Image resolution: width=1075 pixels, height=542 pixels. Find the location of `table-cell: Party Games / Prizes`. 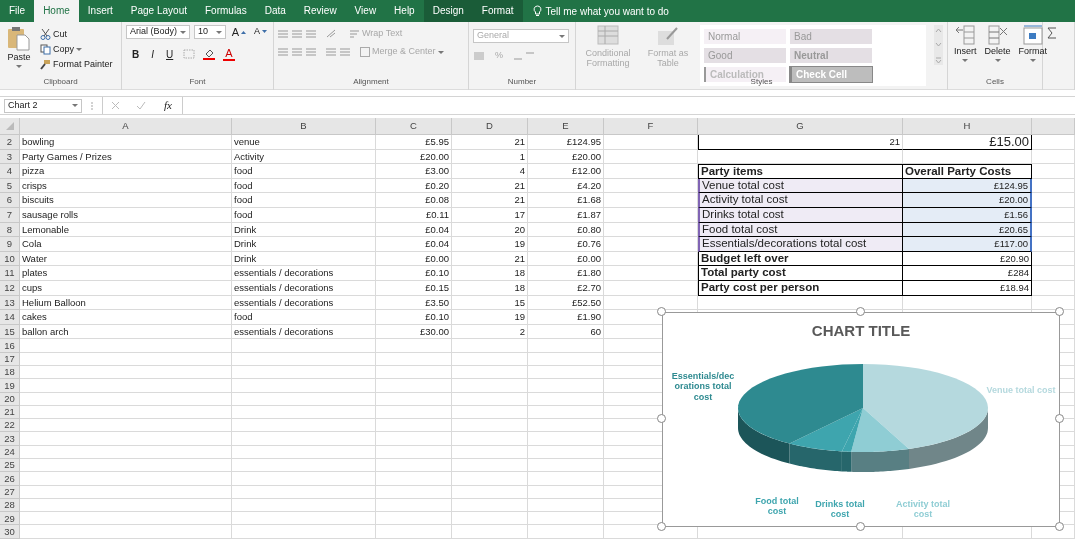

table-cell: Party Games / Prizes is located at coordinates (126, 157).